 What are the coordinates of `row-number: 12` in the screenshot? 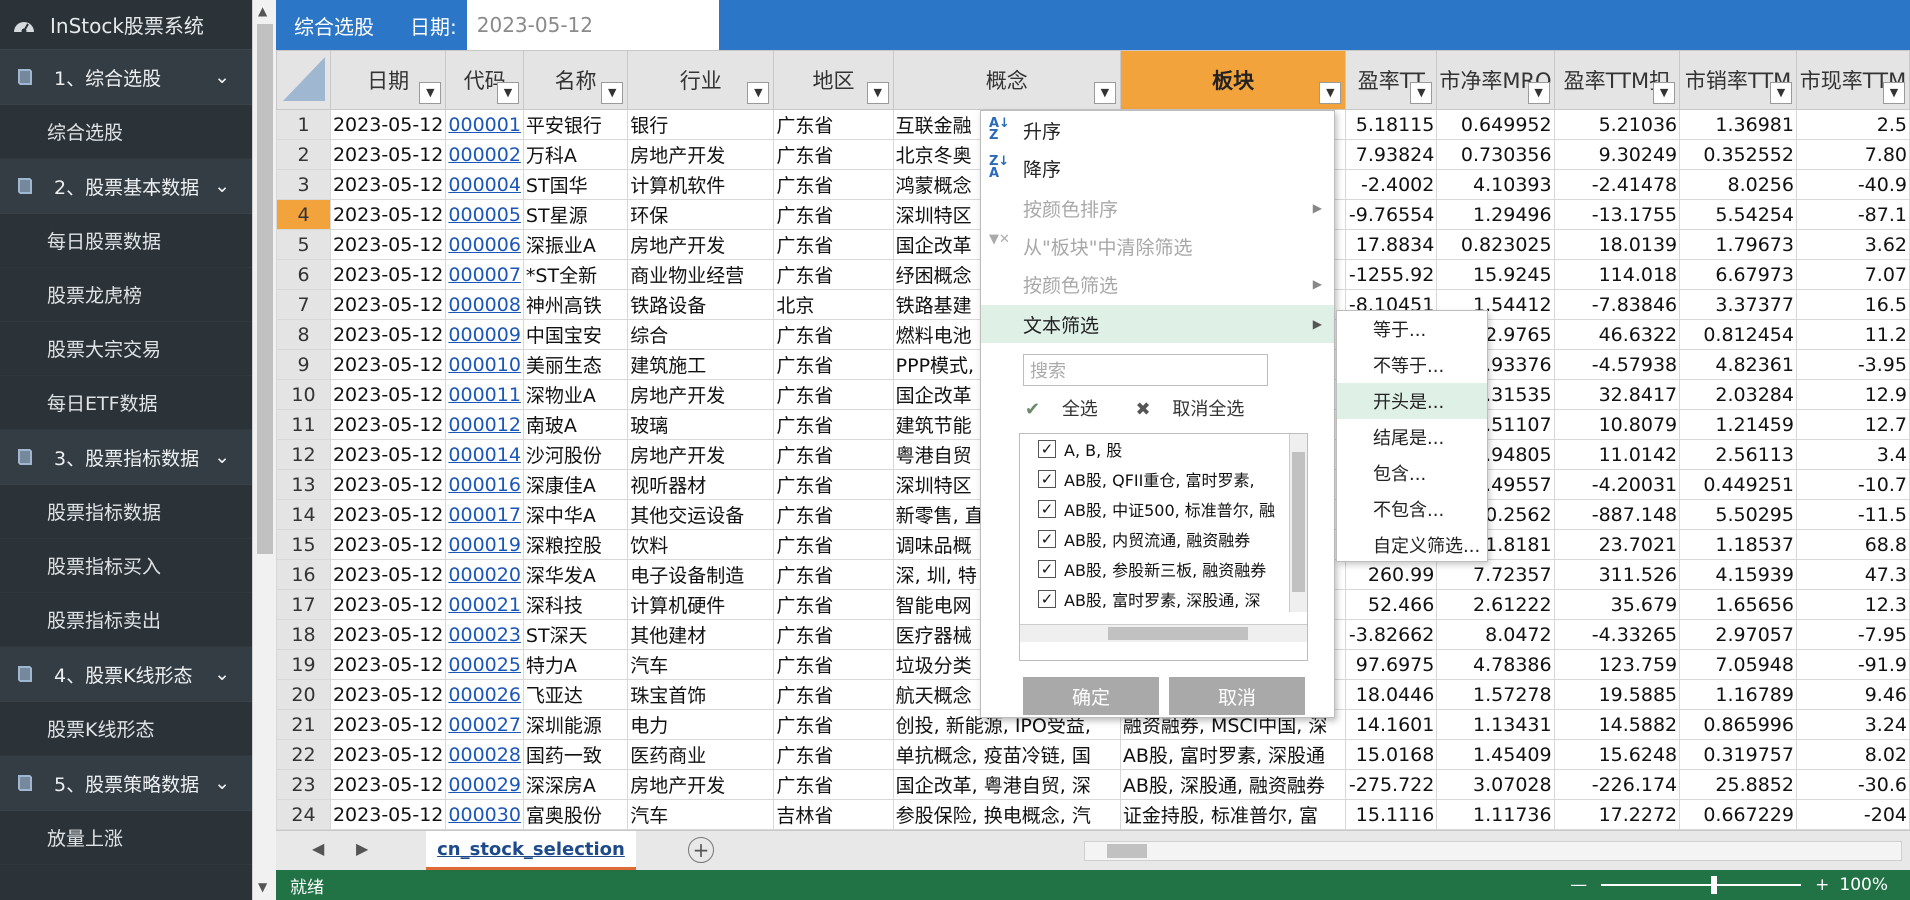 It's located at (303, 454).